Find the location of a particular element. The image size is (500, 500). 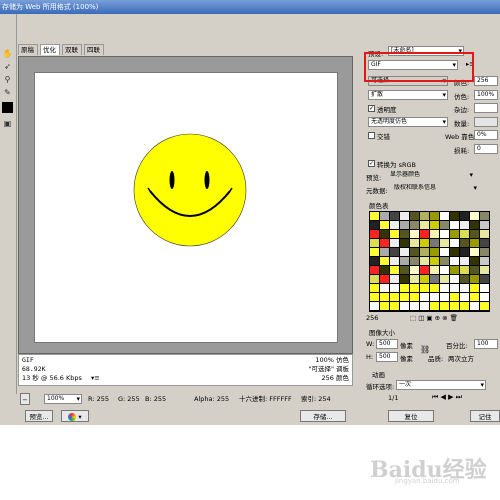

percent-input: 100 is located at coordinates (486, 344).